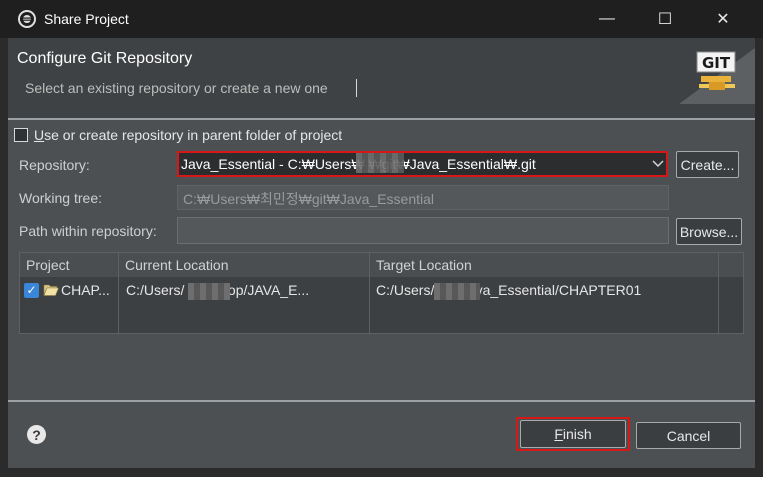  Describe the element at coordinates (69, 265) in the screenshot. I see `column-header-project: Project` at that location.